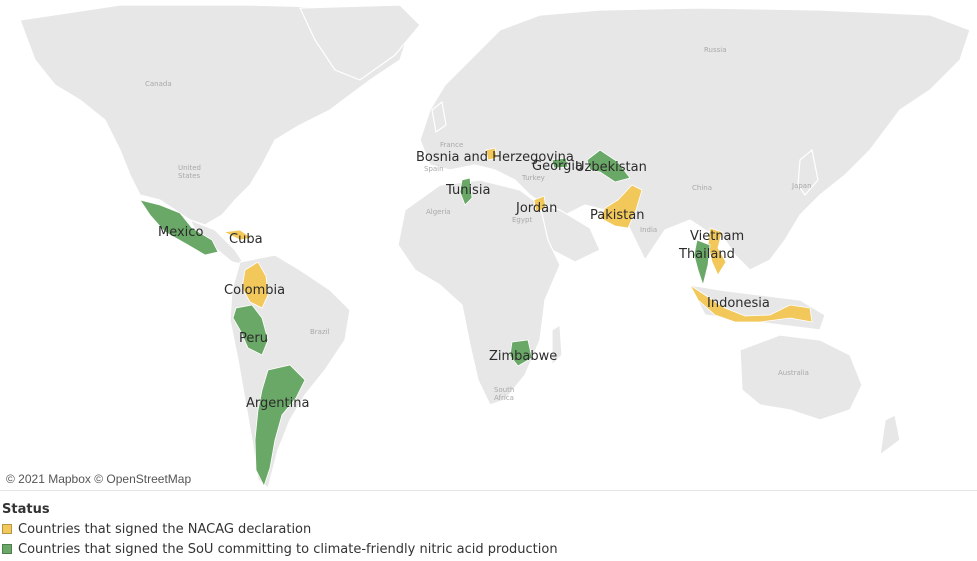 The image size is (977, 561). What do you see at coordinates (801, 186) in the screenshot?
I see `label-japan: Japan` at bounding box center [801, 186].